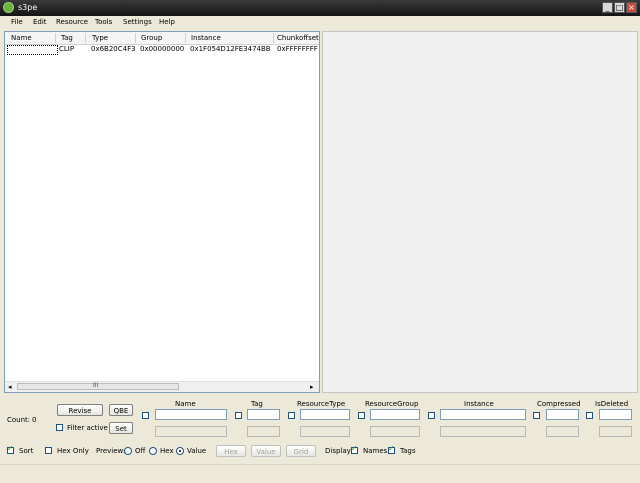 This screenshot has width=640, height=483. What do you see at coordinates (589, 415) in the screenshot?
I see `filter-isdeleted-checkbox` at bounding box center [589, 415].